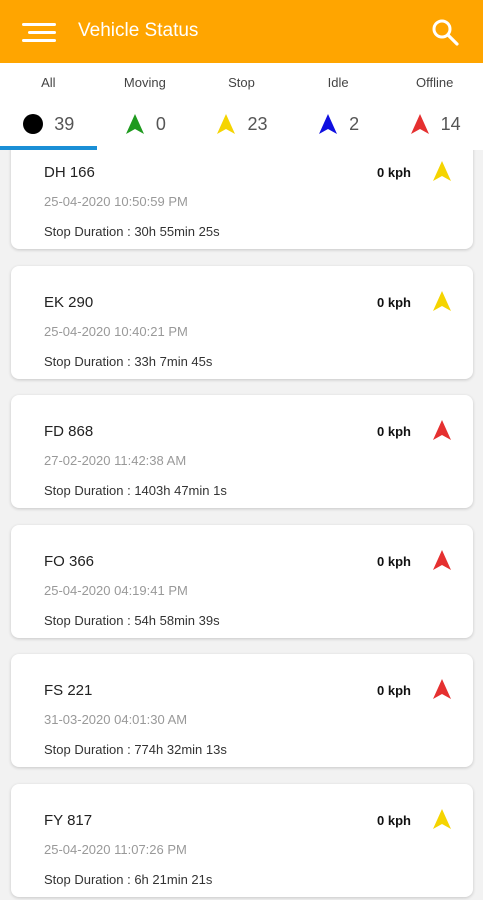  Describe the element at coordinates (134, 124) in the screenshot. I see `moving-arrow-icon` at that location.